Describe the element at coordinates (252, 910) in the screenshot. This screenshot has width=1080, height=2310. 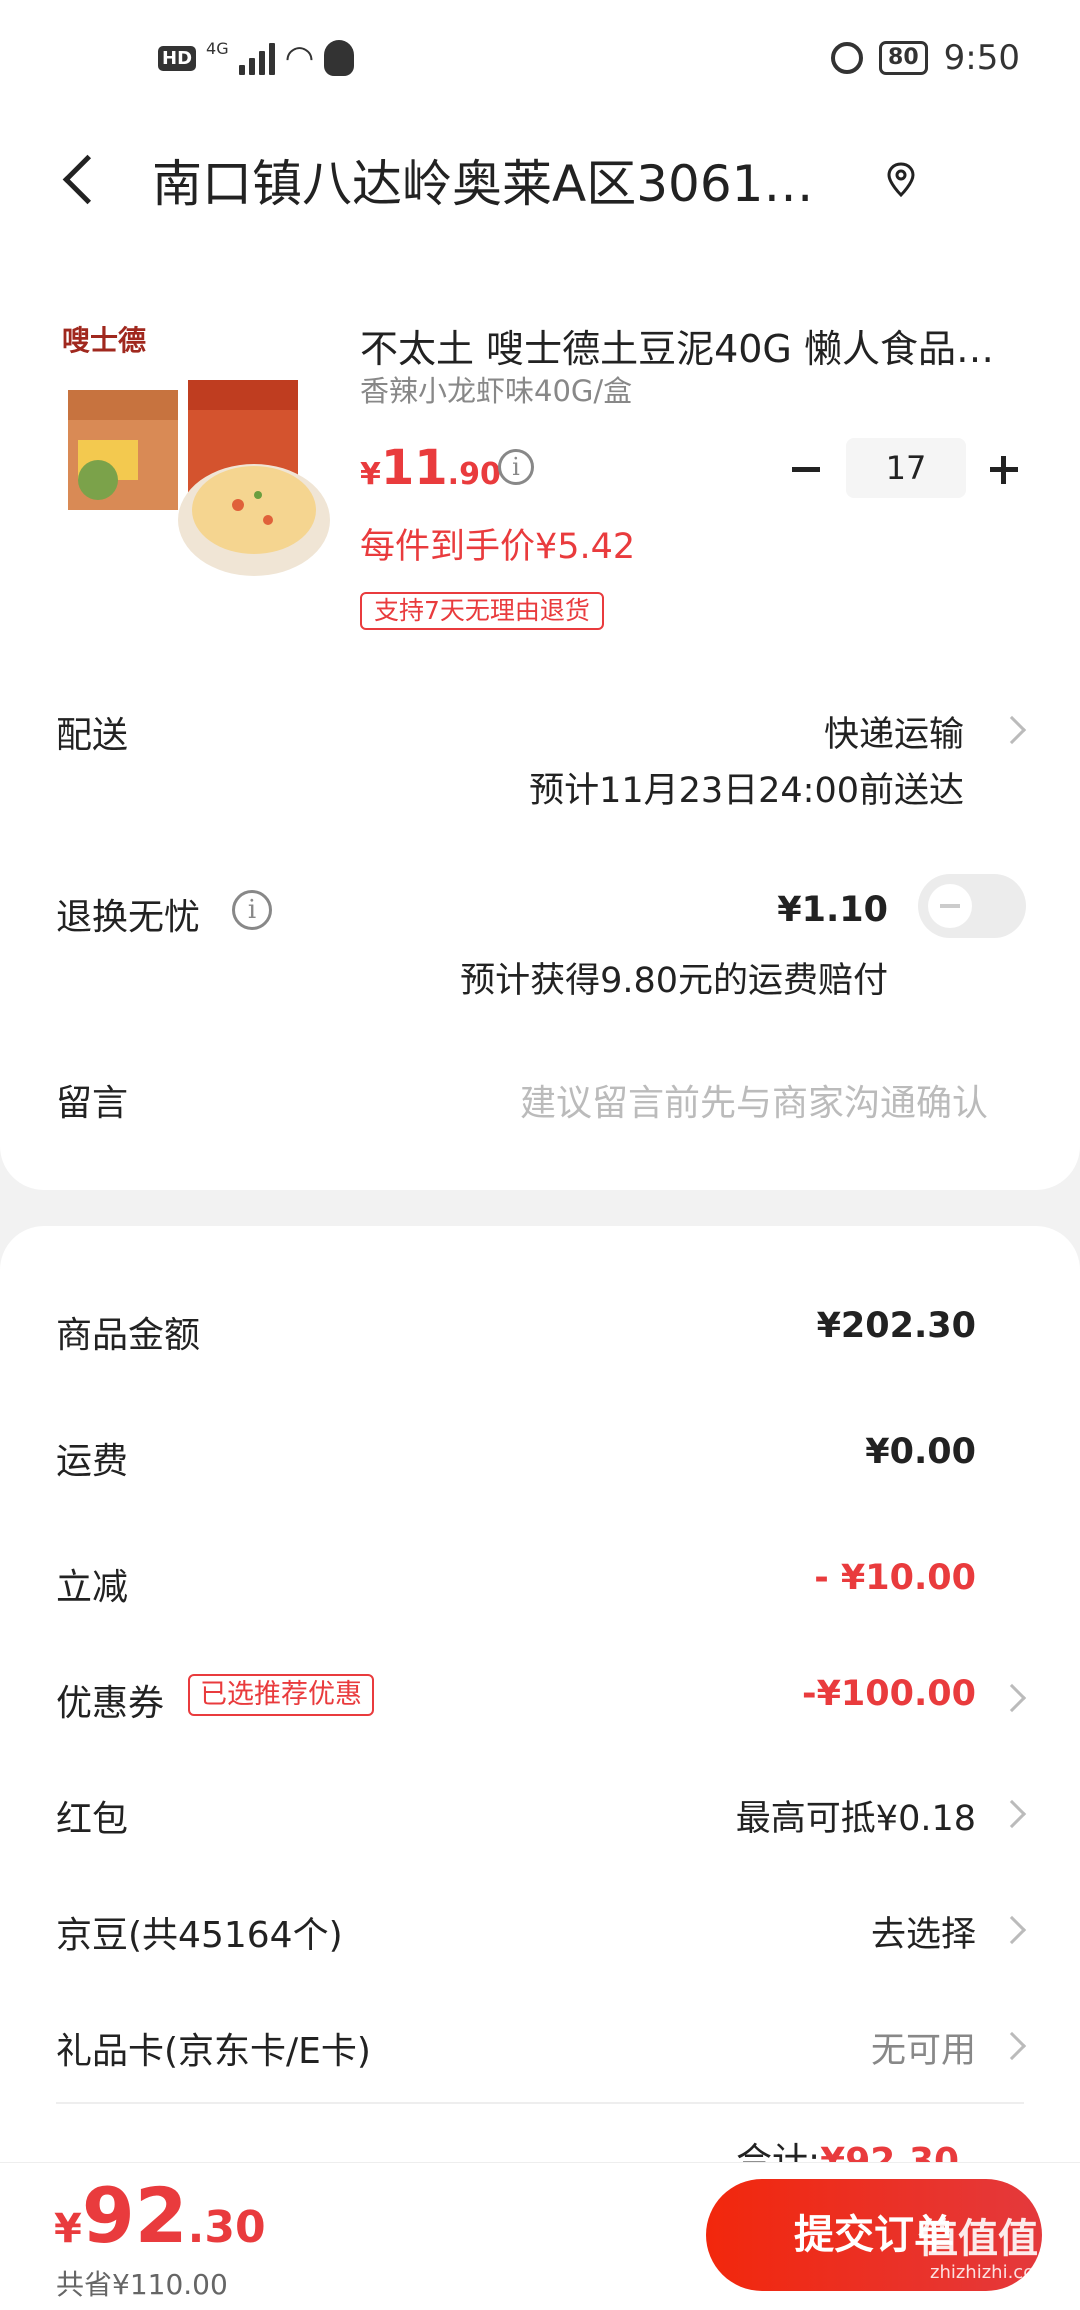
I see `return-insurance-info-icon: i` at that location.